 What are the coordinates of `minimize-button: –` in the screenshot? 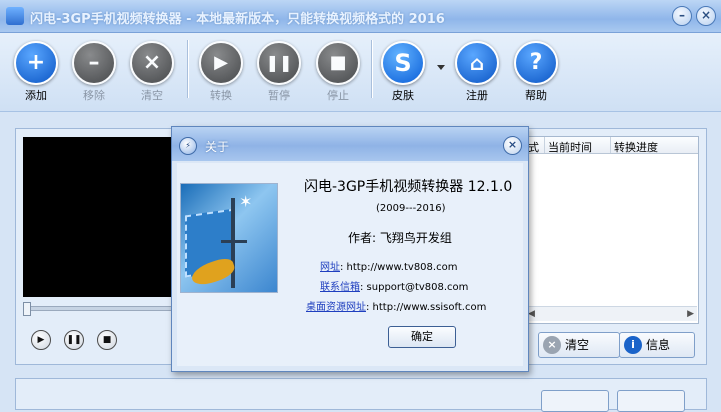 It's located at (682, 16).